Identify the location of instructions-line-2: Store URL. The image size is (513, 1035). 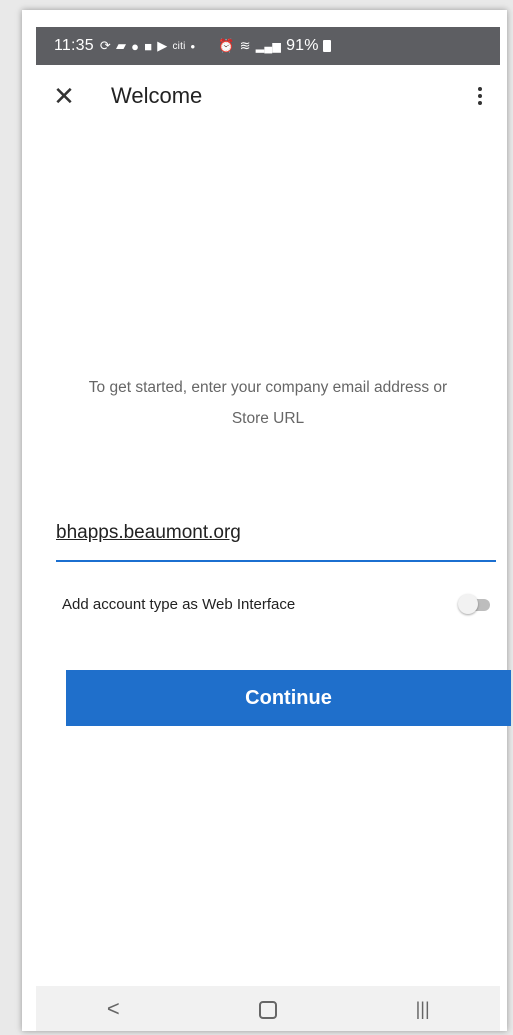
(268, 418).